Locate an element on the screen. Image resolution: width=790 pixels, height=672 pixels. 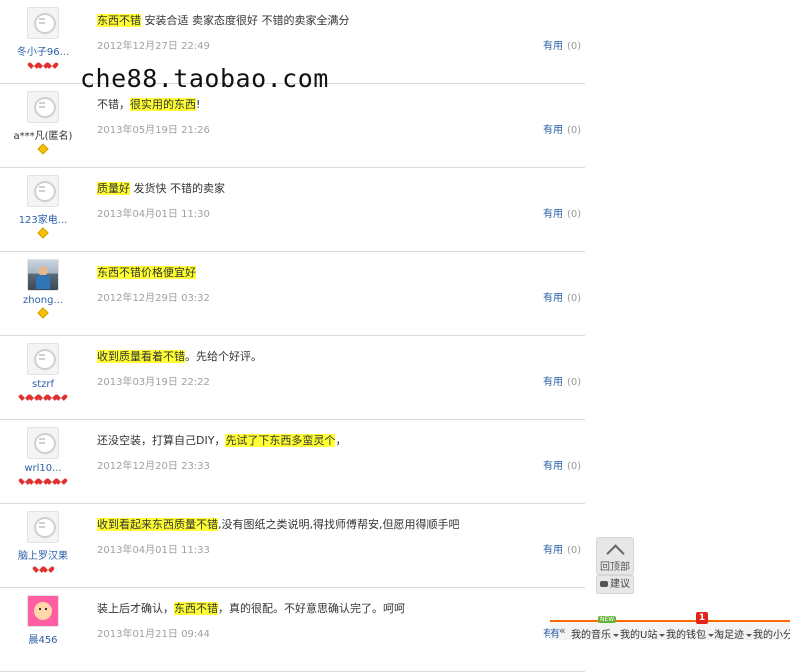
review-text: 收到看起来东西质量不错,没有图纸之类说明,得找师傅帮安,但愿用得顺手吧 is located at coordinates (278, 524).